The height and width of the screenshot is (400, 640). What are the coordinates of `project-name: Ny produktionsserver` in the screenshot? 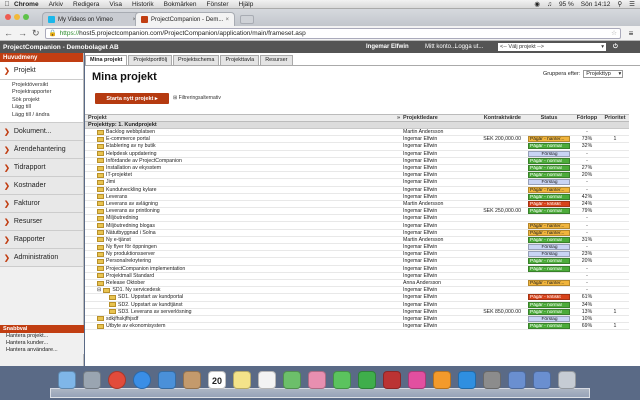 It's located at (130, 254).